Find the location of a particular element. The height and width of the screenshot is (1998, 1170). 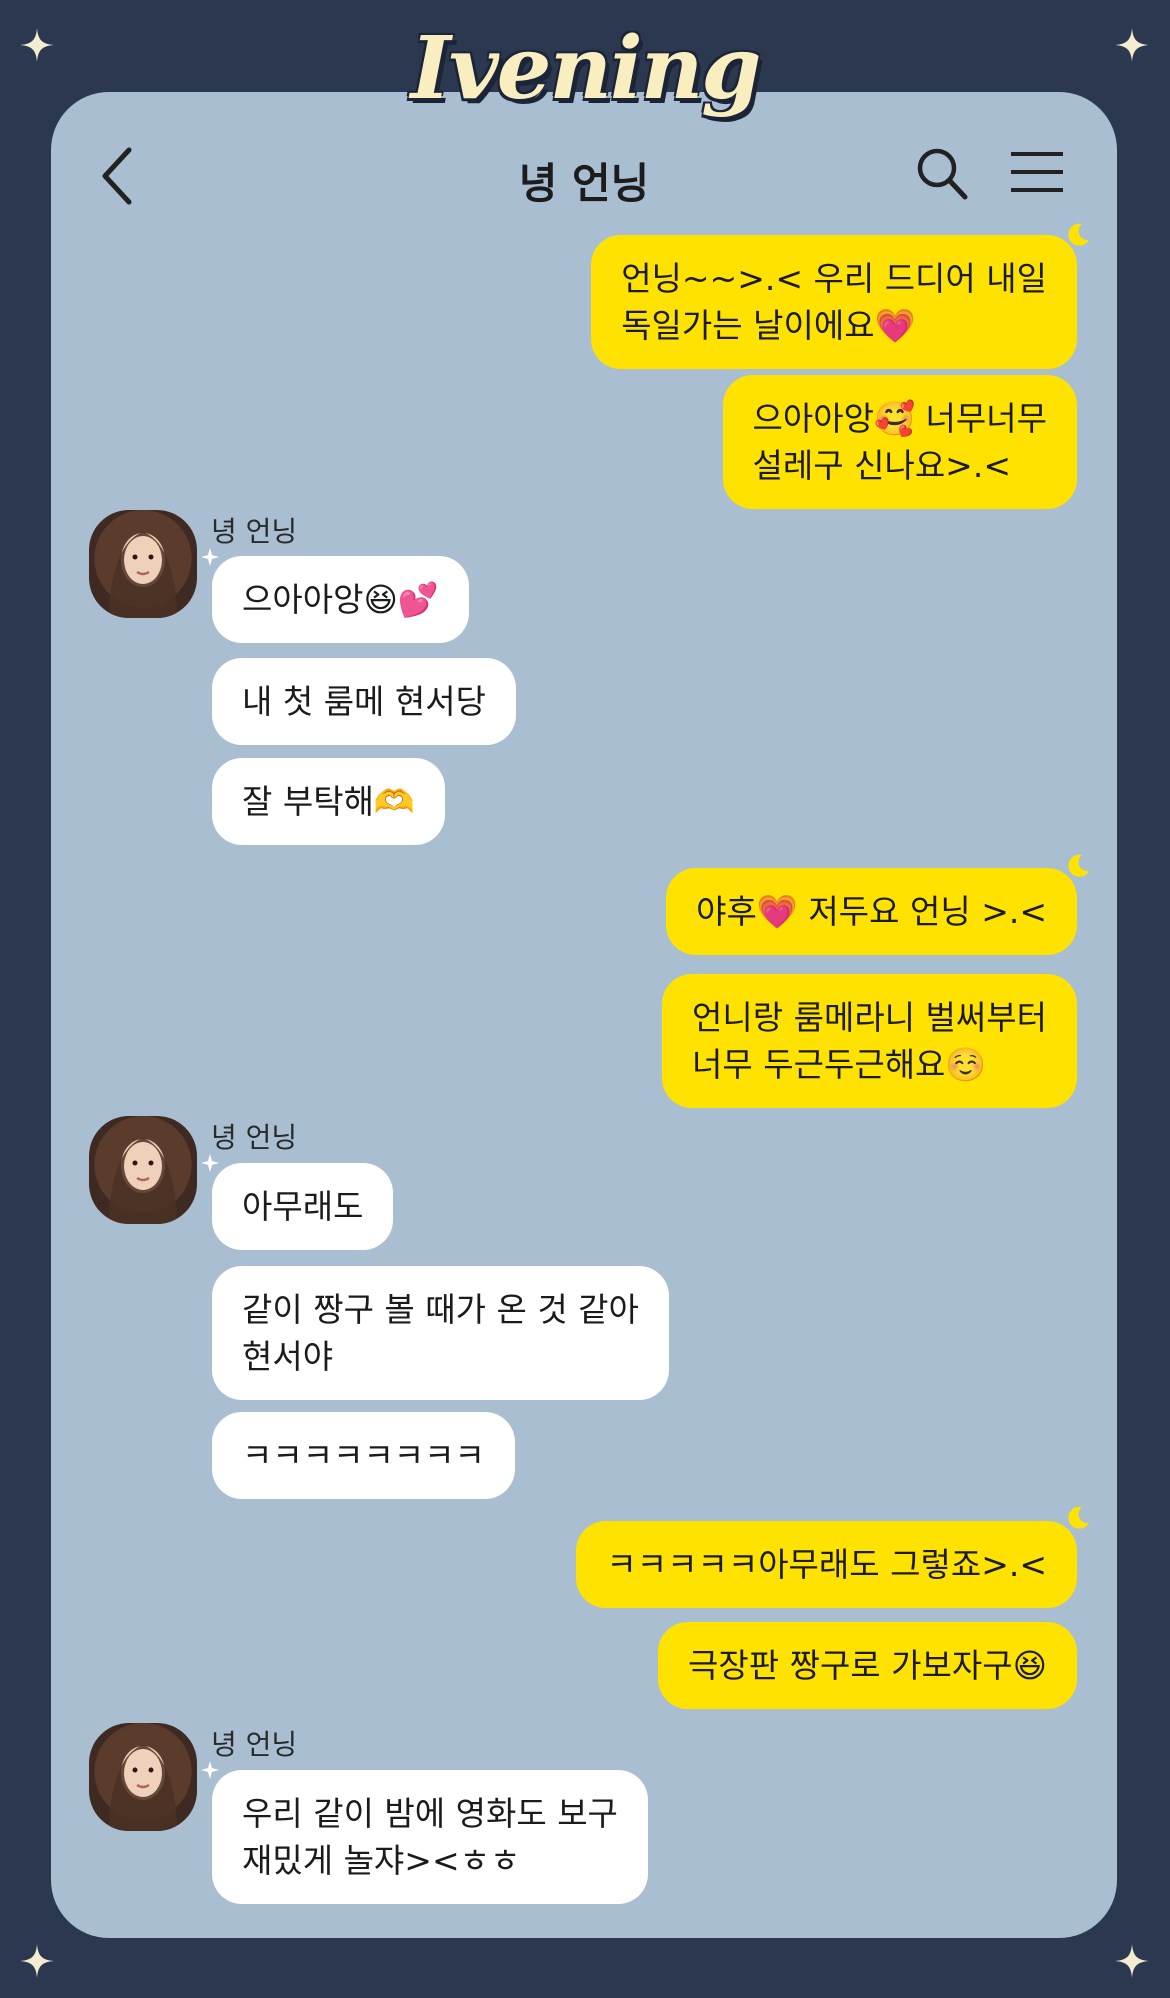

message-line: 언닝~~>.< 우리 드디어 내일 is located at coordinates (834, 278).